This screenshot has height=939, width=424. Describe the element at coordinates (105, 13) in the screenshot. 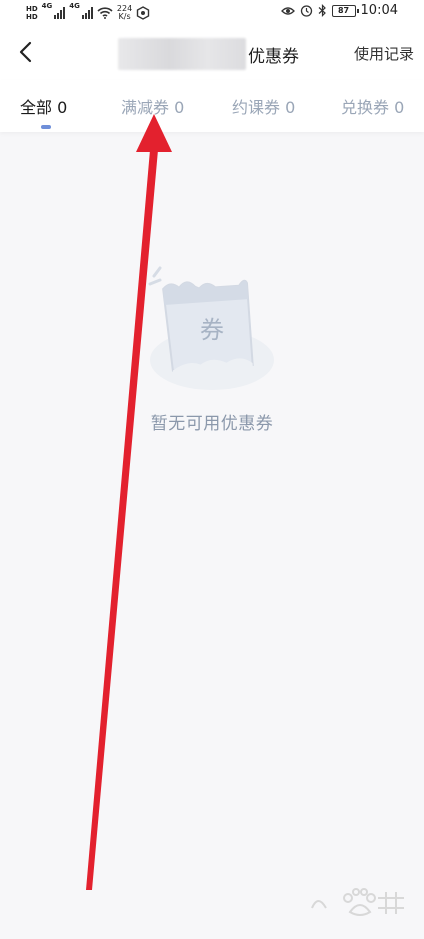

I see `wifi-icon` at that location.